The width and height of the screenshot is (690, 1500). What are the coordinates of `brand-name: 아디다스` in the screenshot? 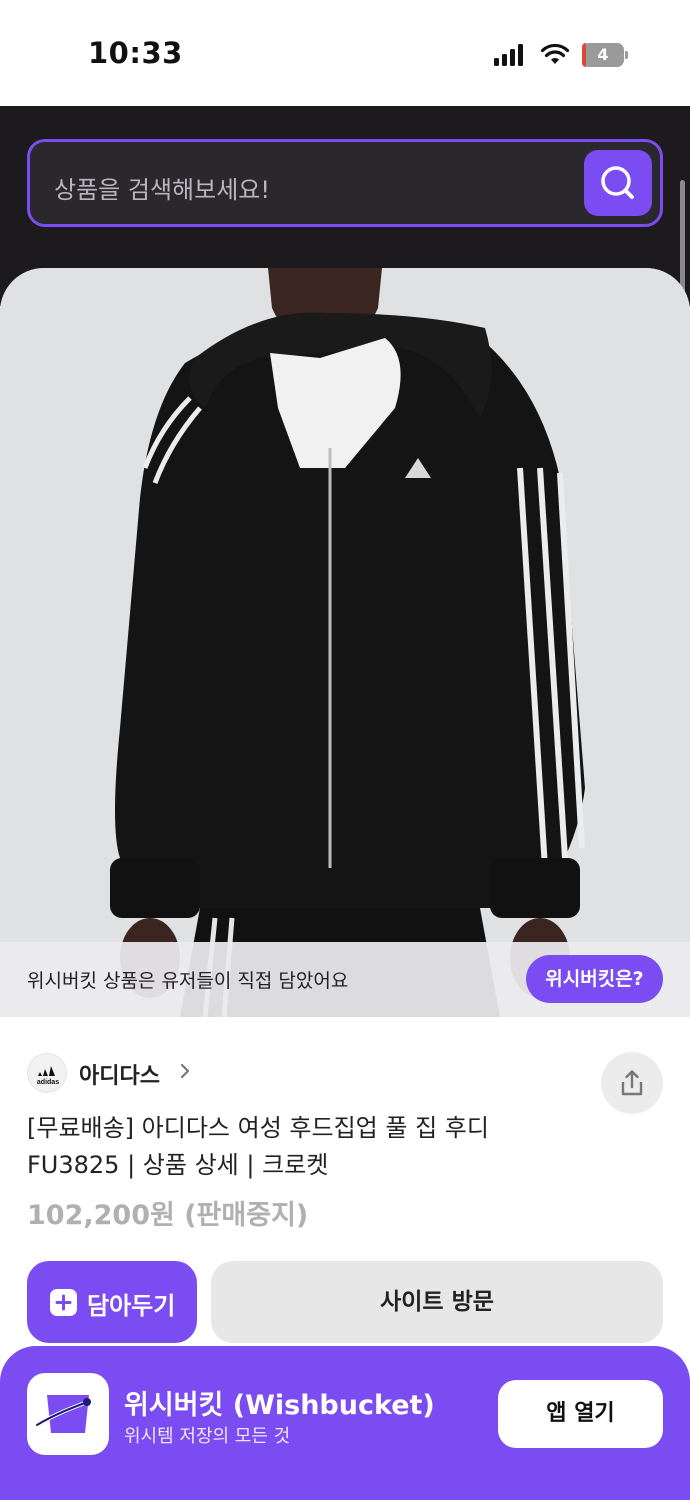 It's located at (119, 1076).